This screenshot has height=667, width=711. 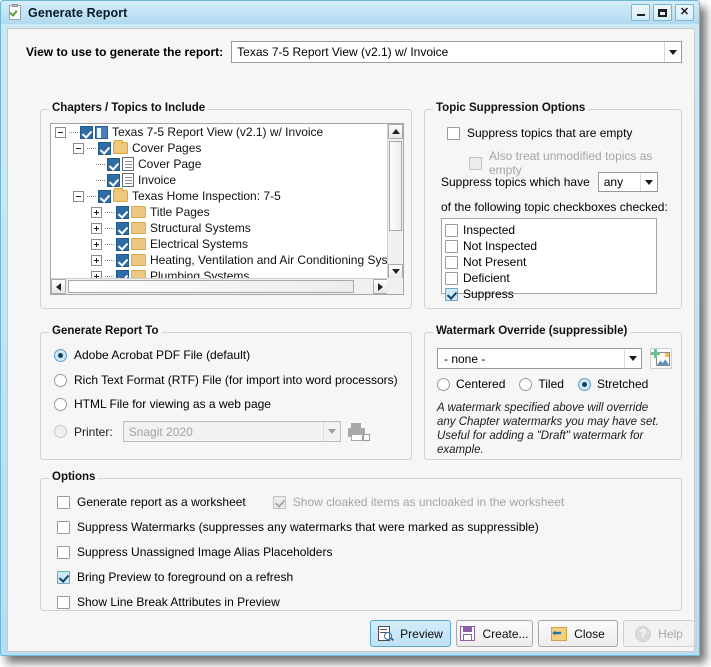 What do you see at coordinates (640, 12) in the screenshot?
I see `minimize-button` at bounding box center [640, 12].